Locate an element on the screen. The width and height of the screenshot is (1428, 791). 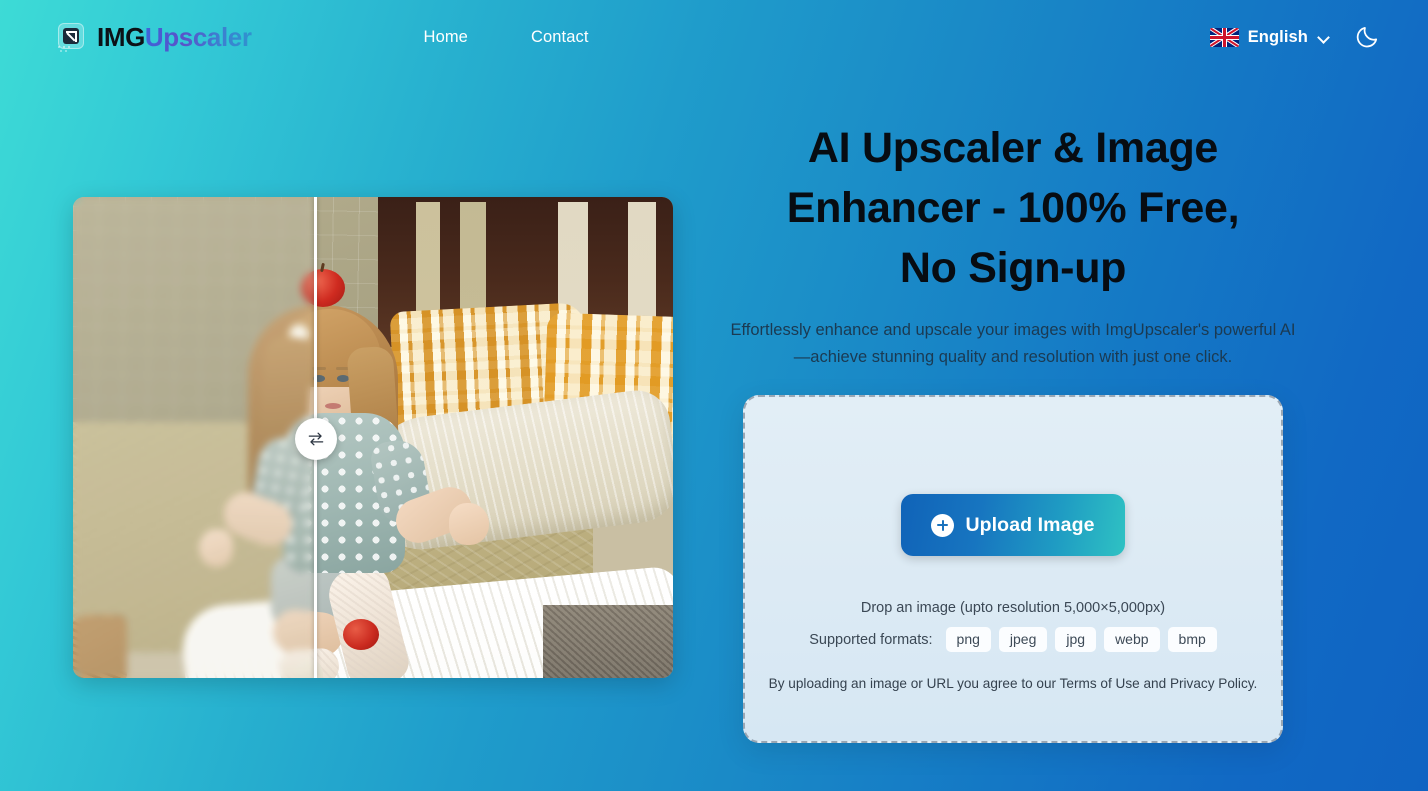
nav-link-contact: Contact is located at coordinates (560, 37).